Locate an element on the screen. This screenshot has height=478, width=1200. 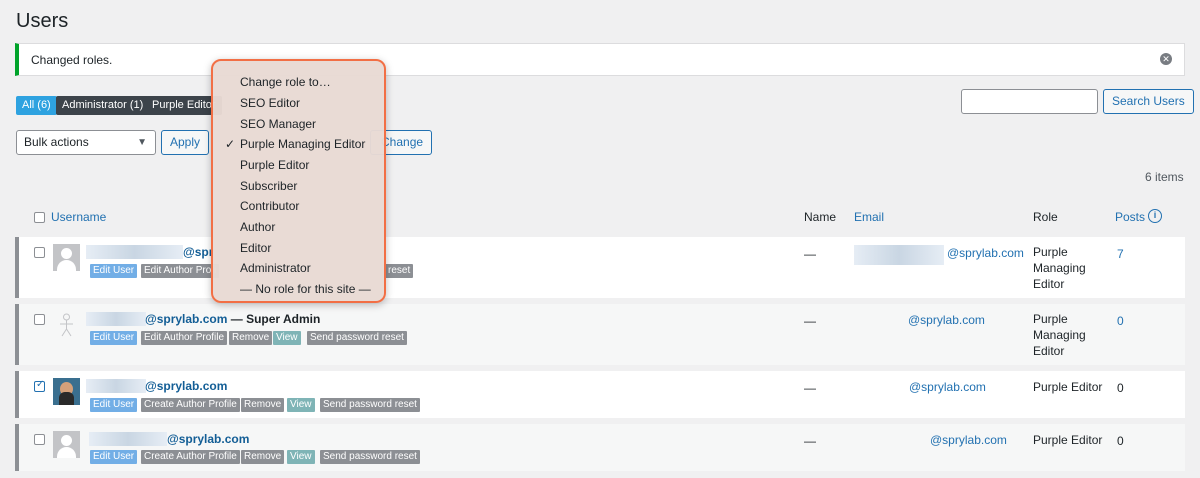
role-option-seo-manager: SEO Manager is located at coordinates (278, 124).